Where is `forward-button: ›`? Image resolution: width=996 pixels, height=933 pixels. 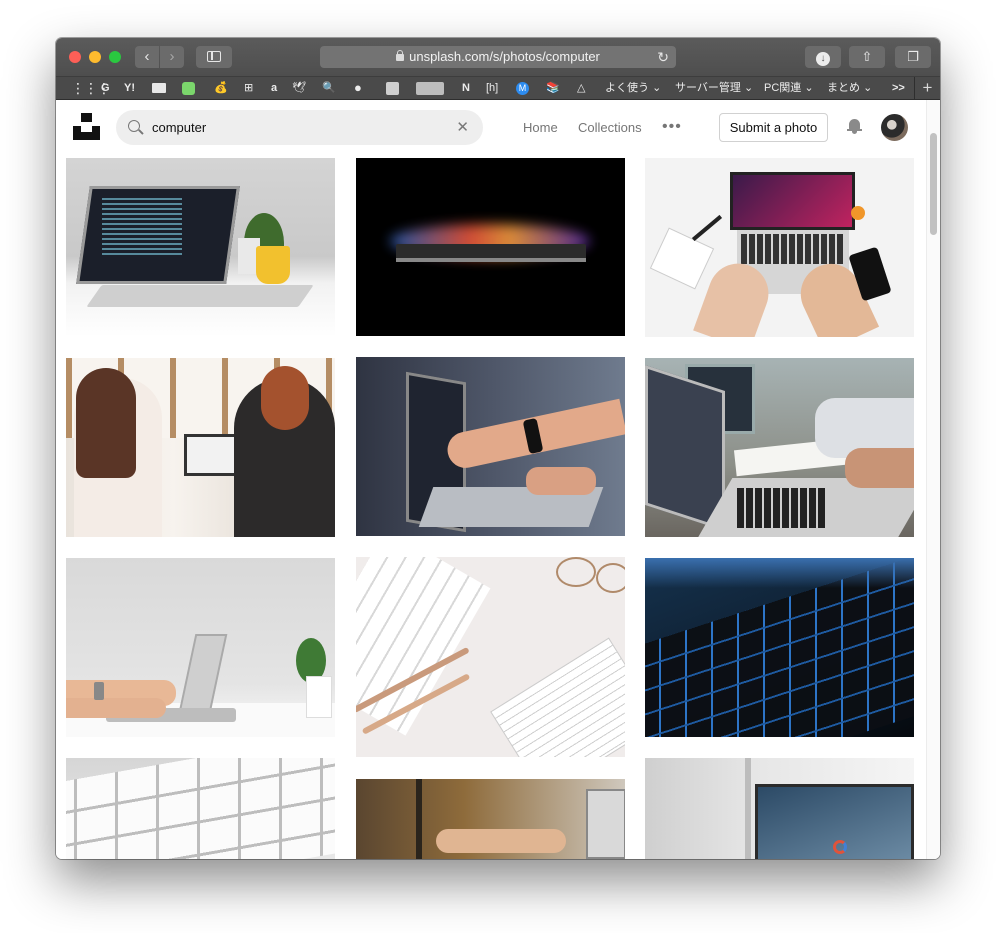 forward-button: › is located at coordinates (172, 57).